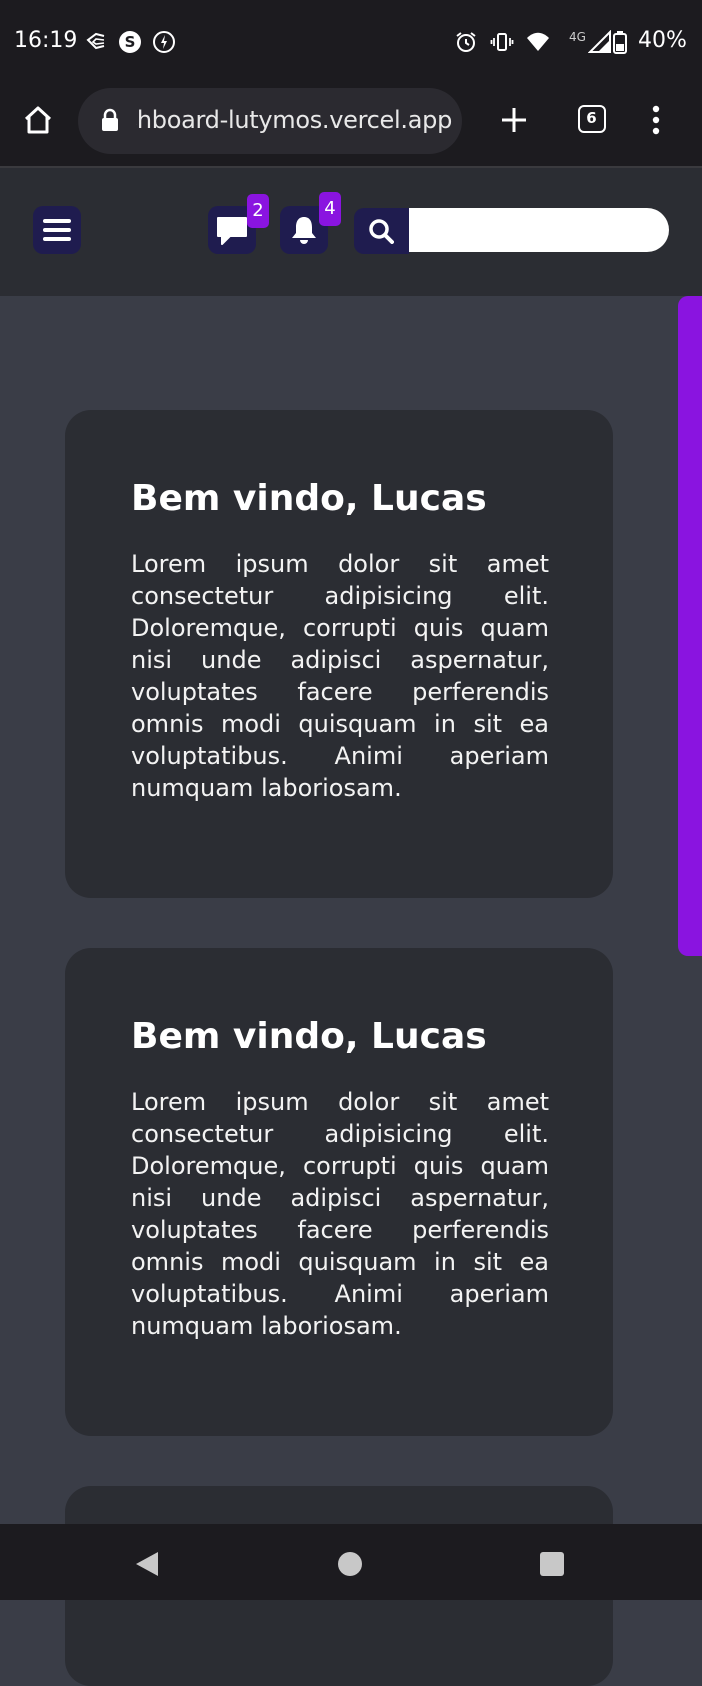 This screenshot has height=1686, width=702. What do you see at coordinates (599, 41) in the screenshot?
I see `signal-icon` at bounding box center [599, 41].